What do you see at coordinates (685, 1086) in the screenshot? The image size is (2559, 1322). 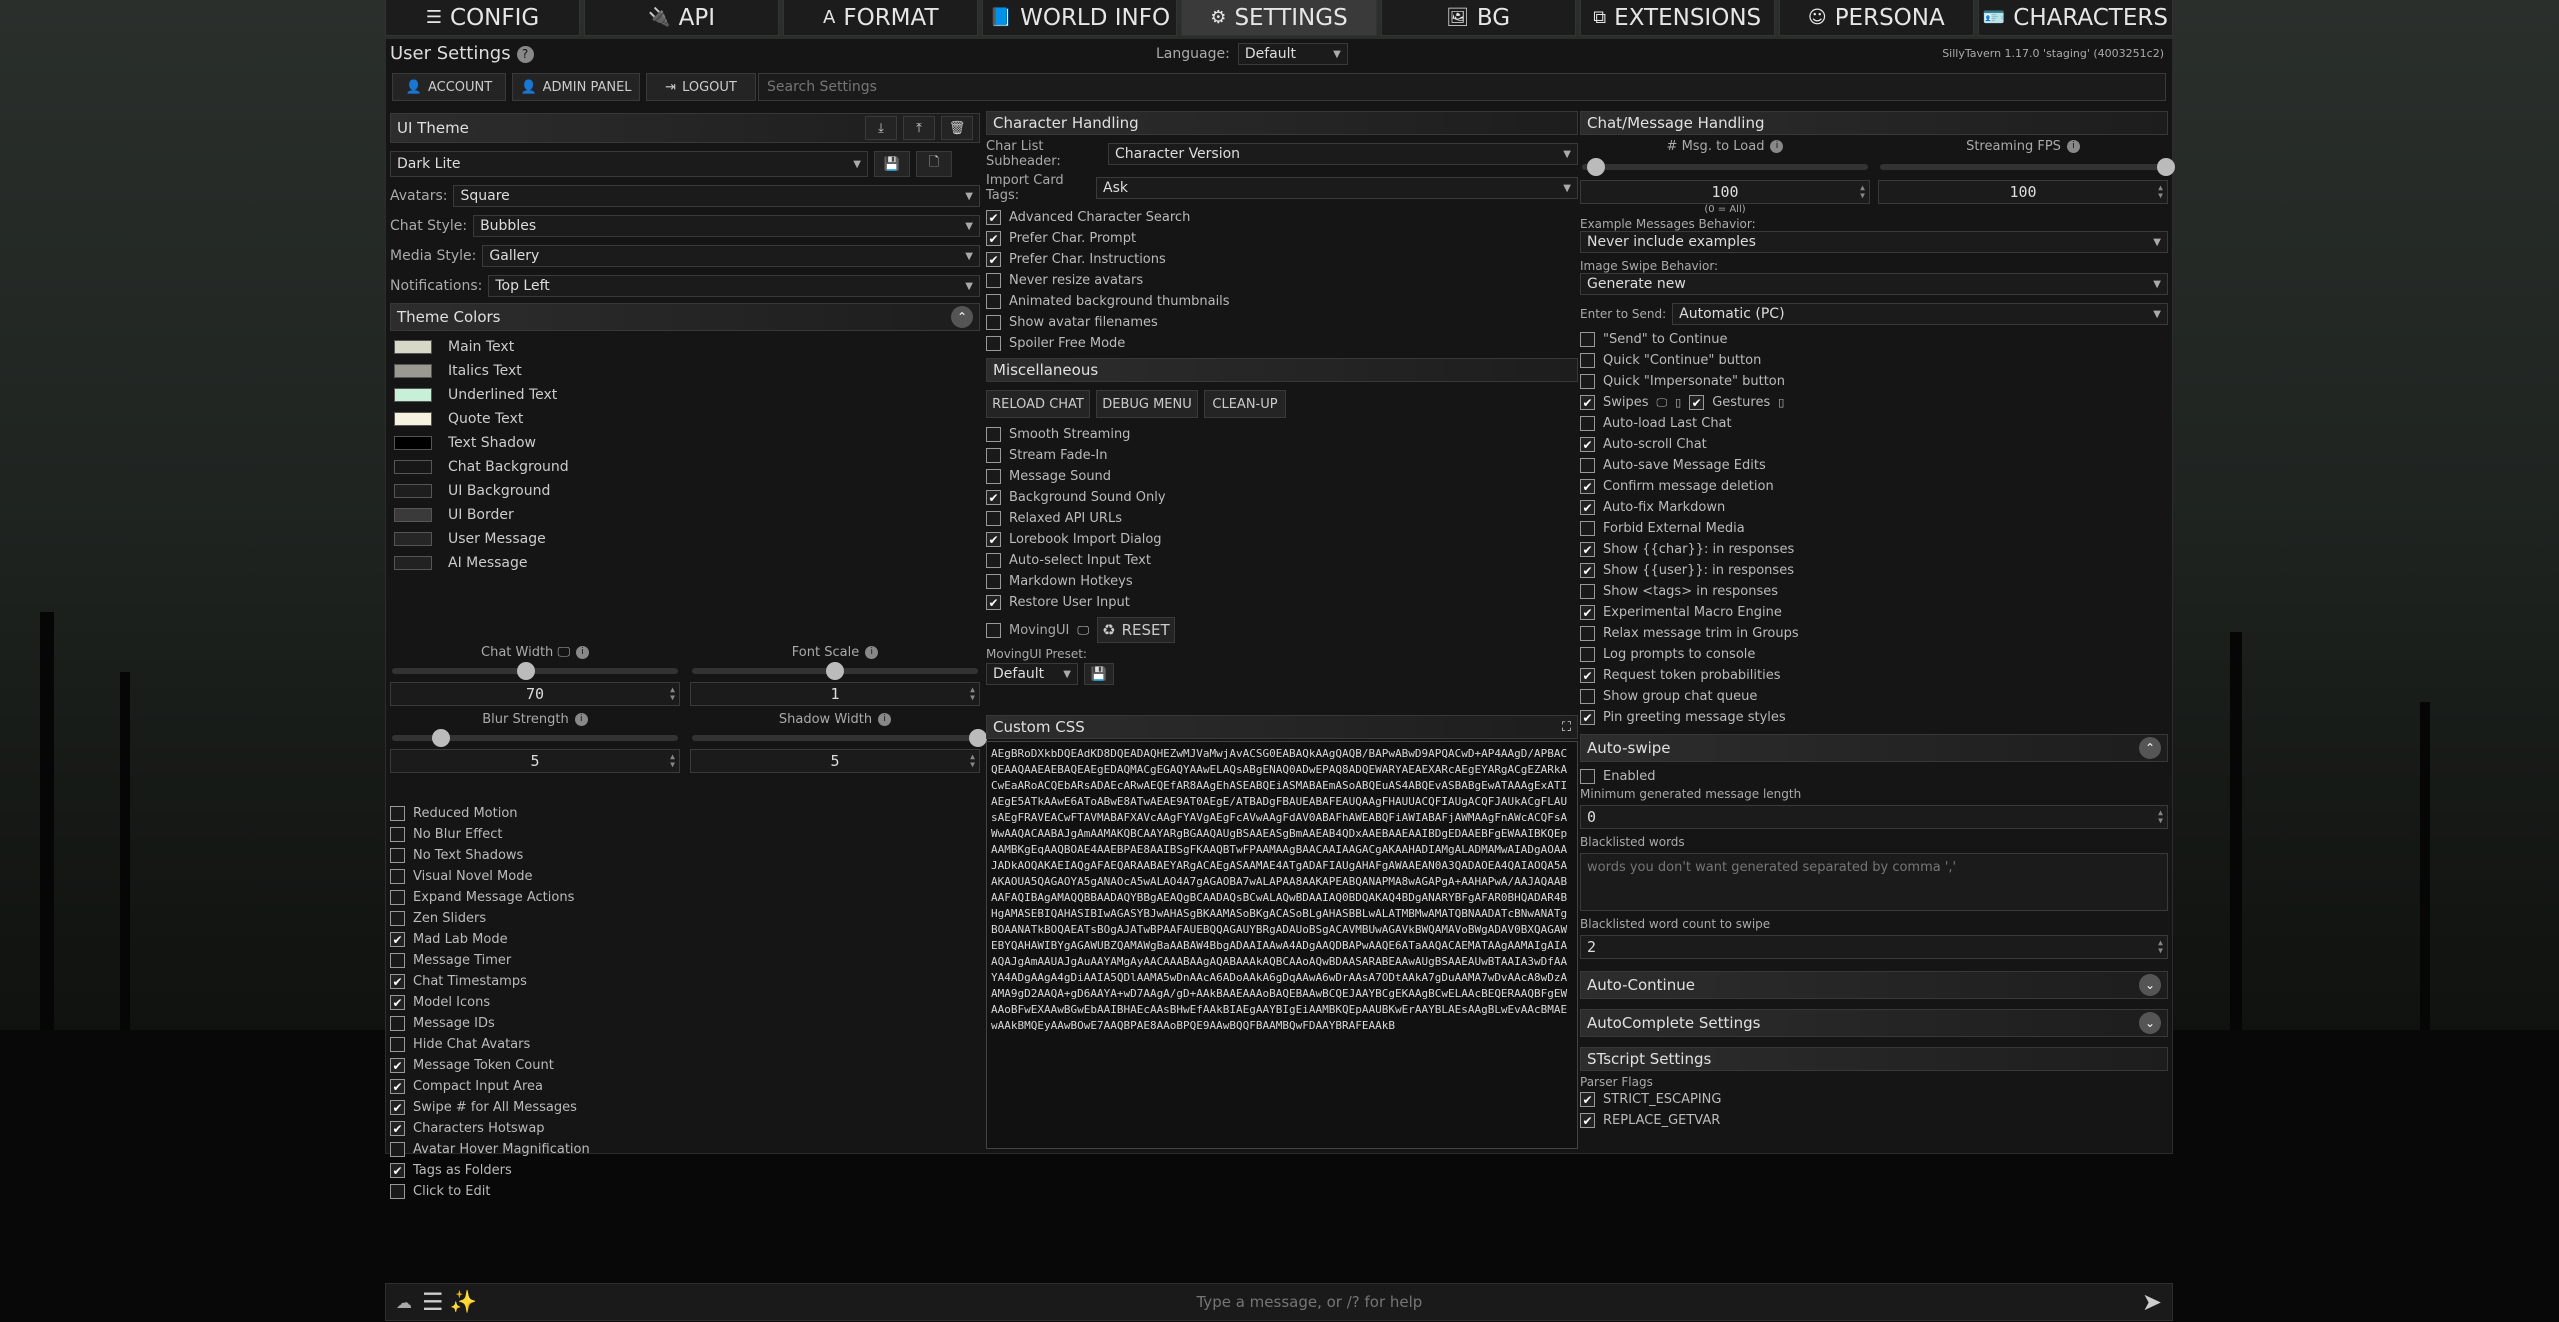 I see `toggle-row: ✔ Compact Input Area` at bounding box center [685, 1086].